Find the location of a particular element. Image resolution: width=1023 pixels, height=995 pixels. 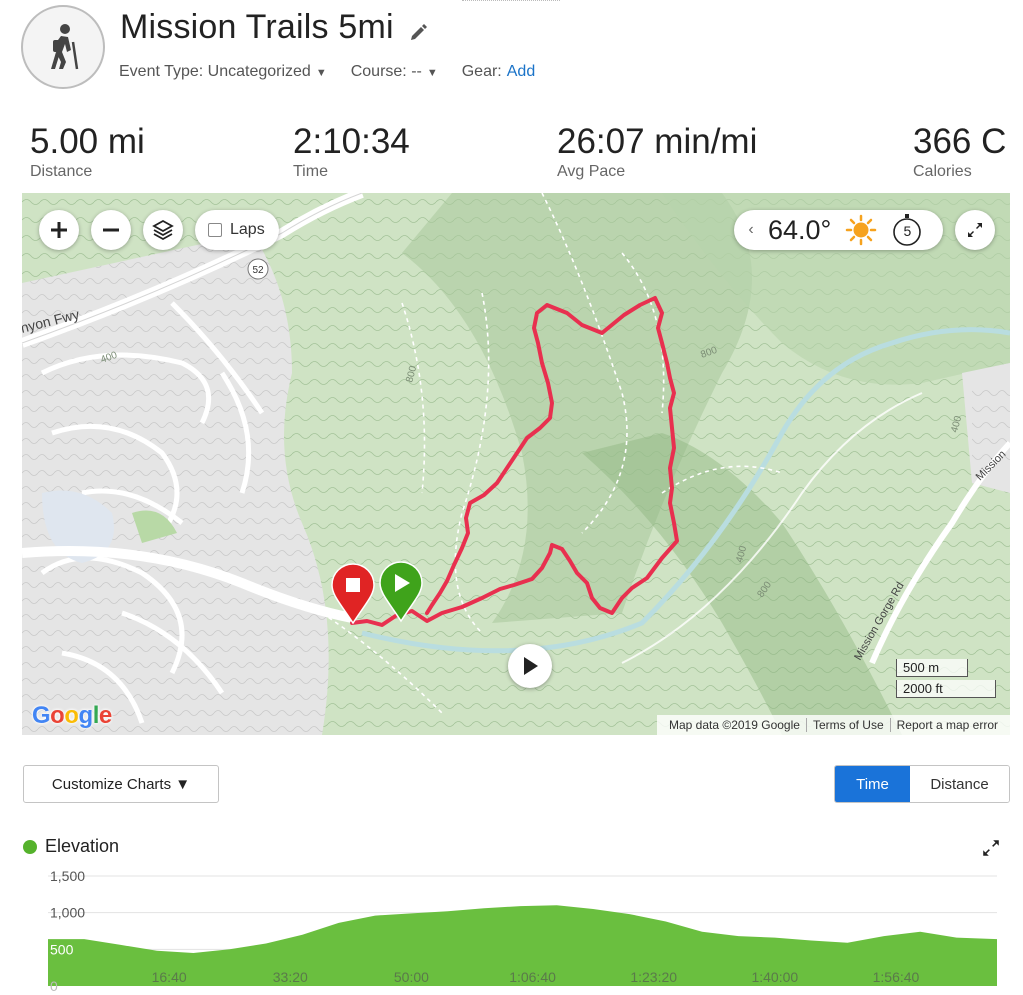

scale-imperial: 2000 ft is located at coordinates (946, 689).